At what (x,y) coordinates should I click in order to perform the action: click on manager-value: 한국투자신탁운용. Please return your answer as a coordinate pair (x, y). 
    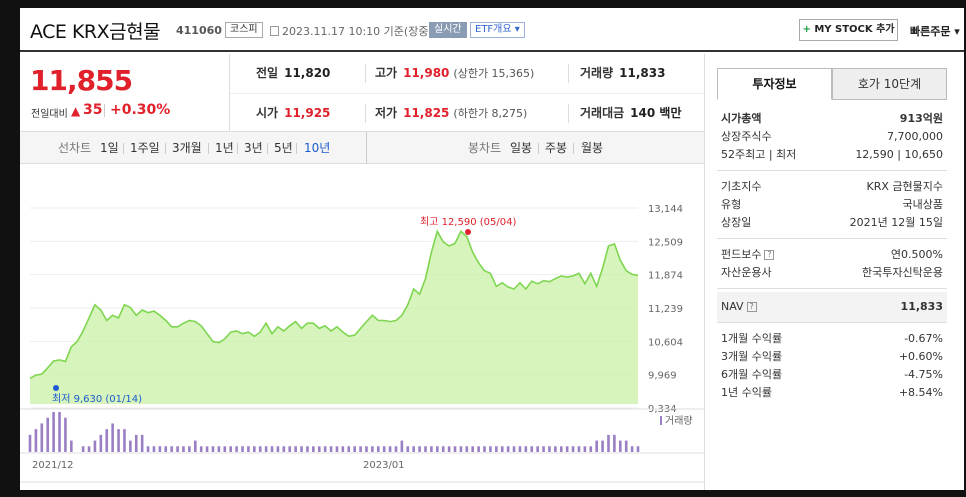
    Looking at the image, I should click on (902, 272).